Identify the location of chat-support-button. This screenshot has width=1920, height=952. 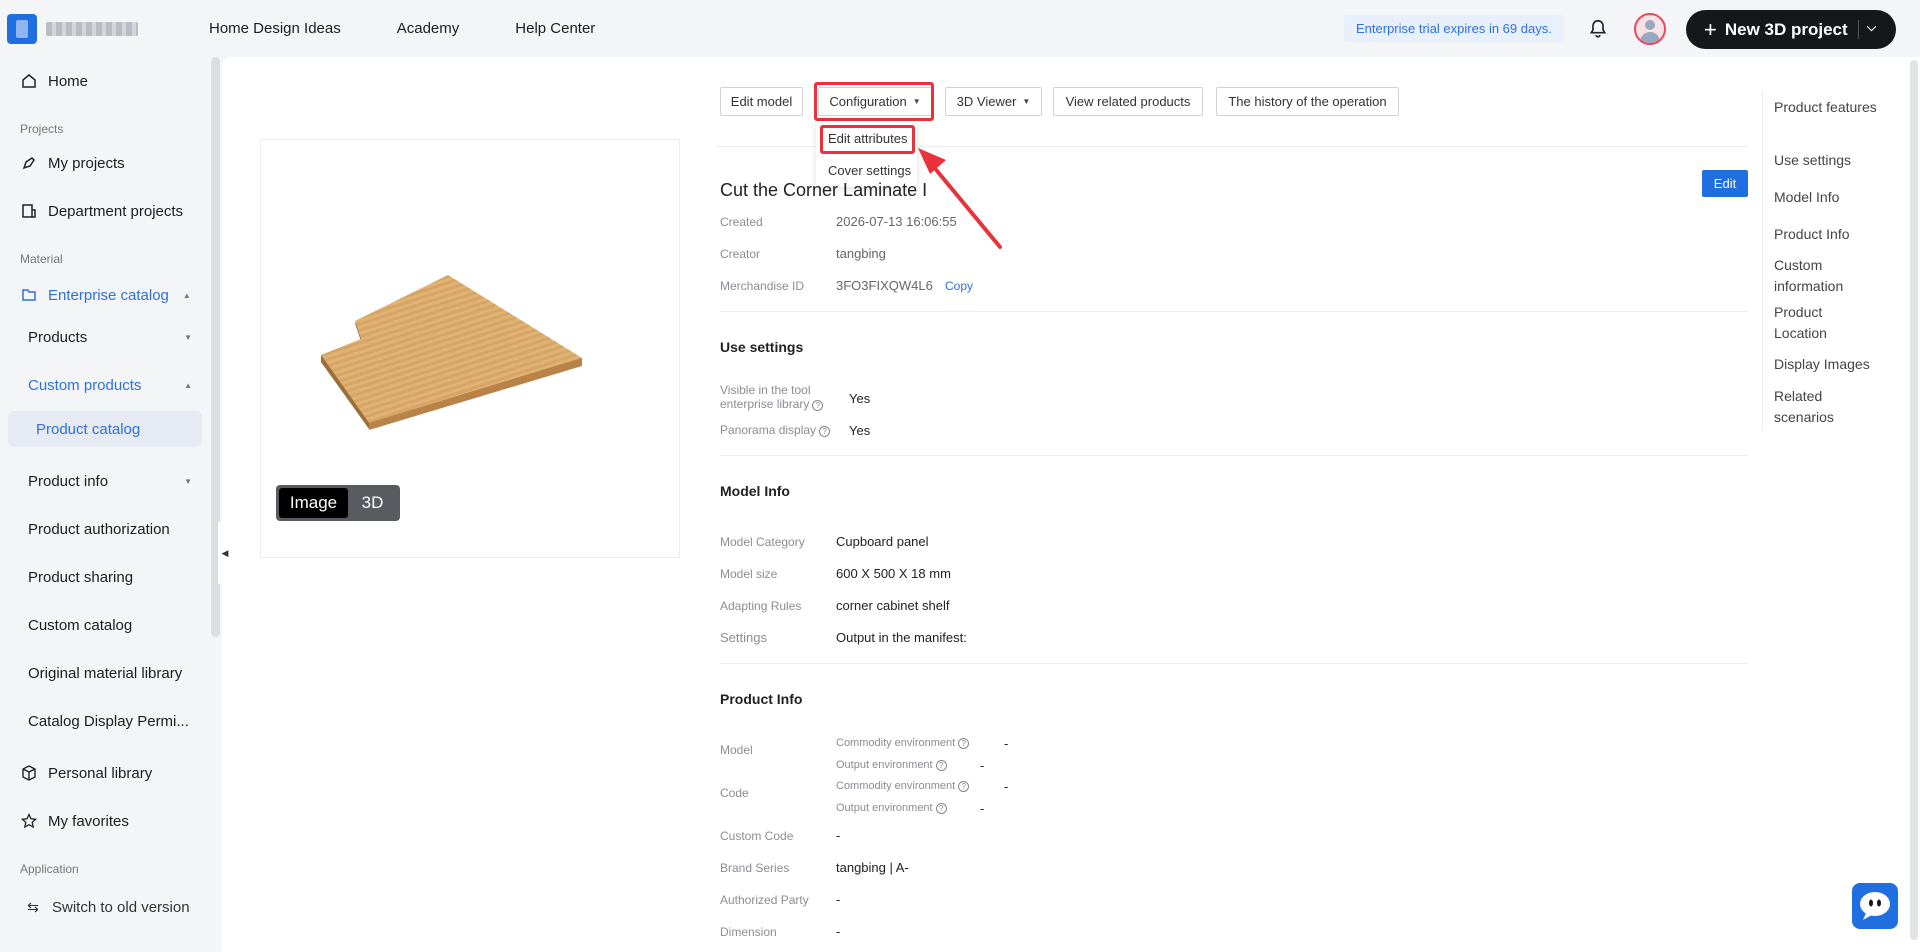
(1875, 906).